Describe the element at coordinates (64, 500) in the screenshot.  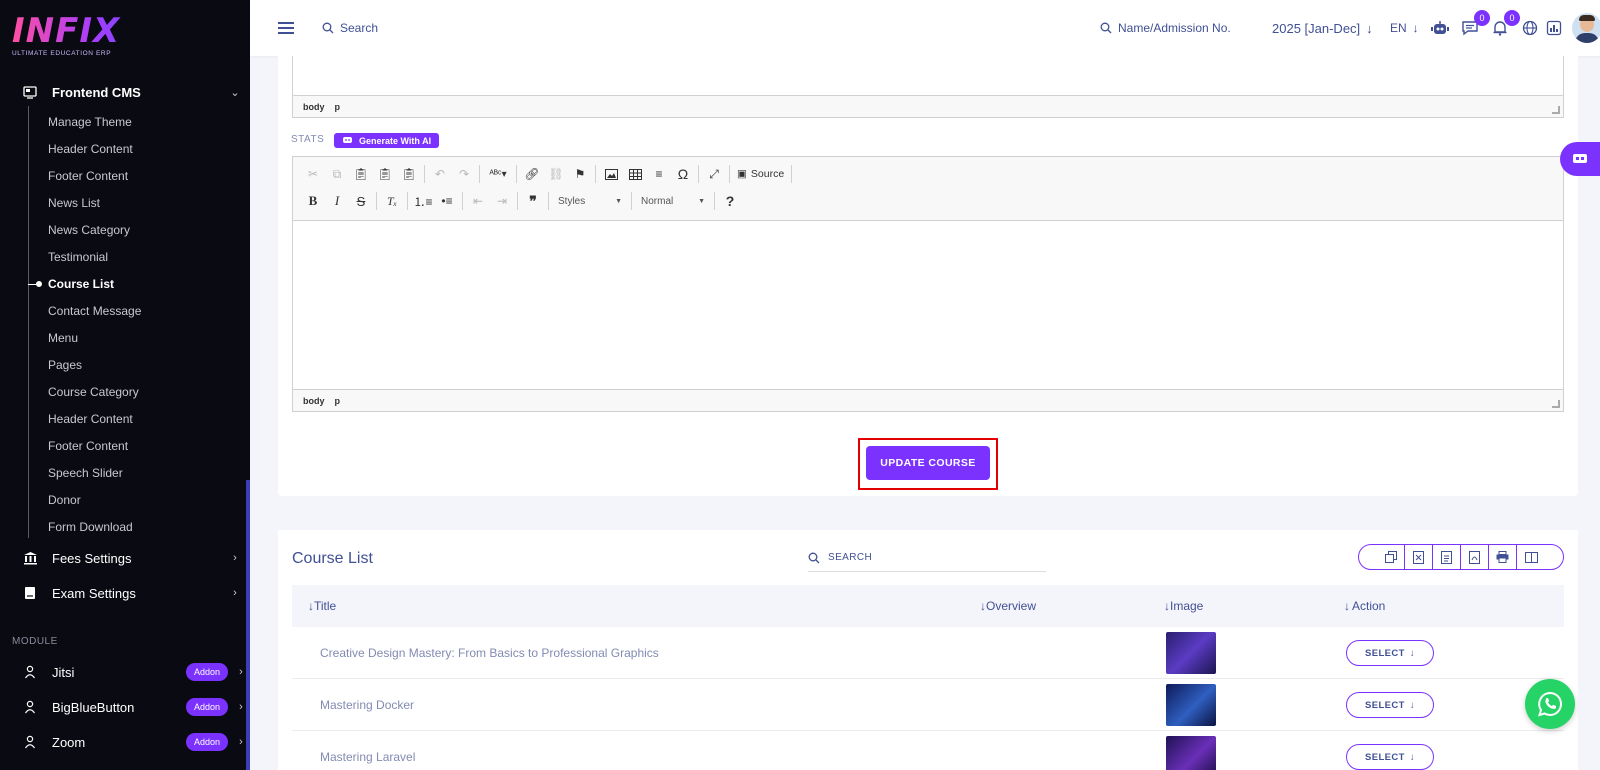
I see `sidebar-item-donor: Donor` at that location.